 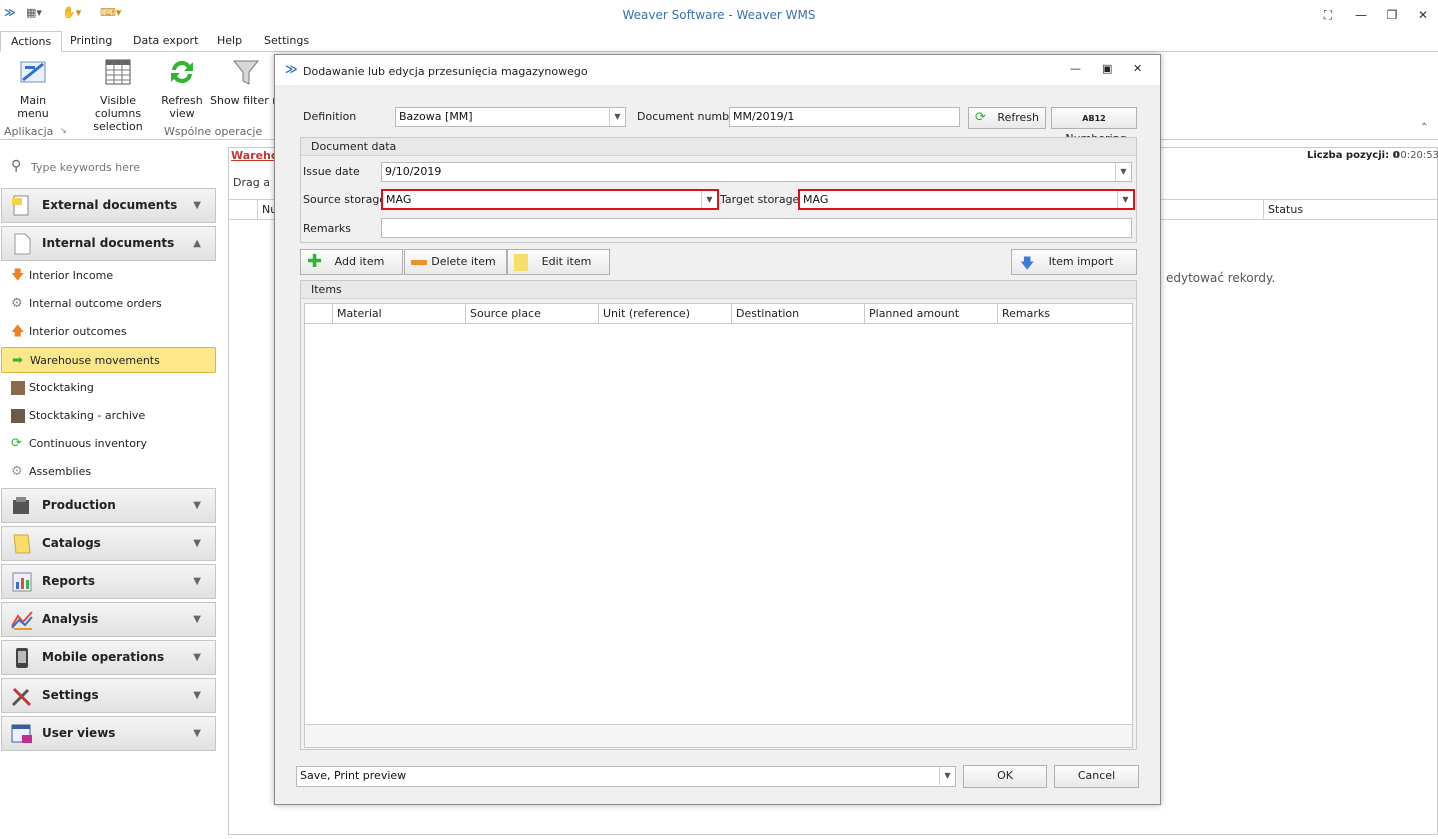 What do you see at coordinates (108, 733) in the screenshot?
I see `nav-group-user-views: User views ▼` at bounding box center [108, 733].